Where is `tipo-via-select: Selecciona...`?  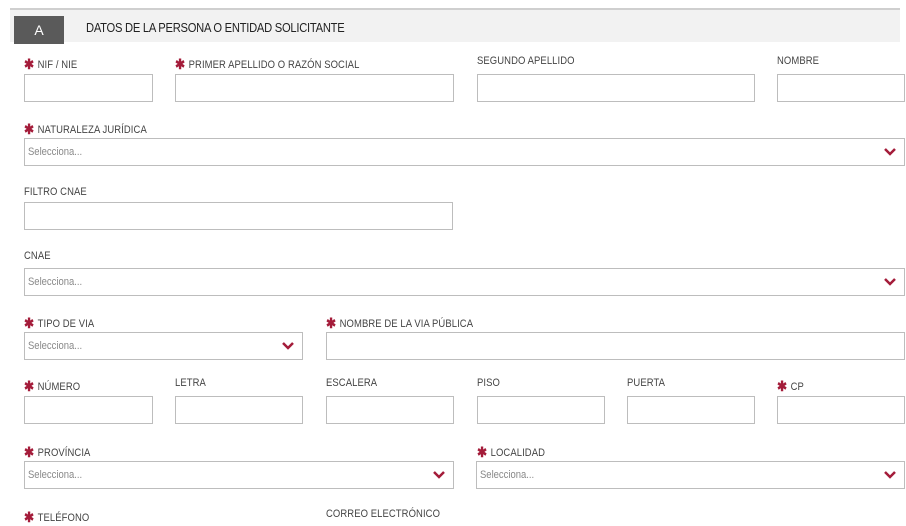 tipo-via-select: Selecciona... is located at coordinates (163, 346).